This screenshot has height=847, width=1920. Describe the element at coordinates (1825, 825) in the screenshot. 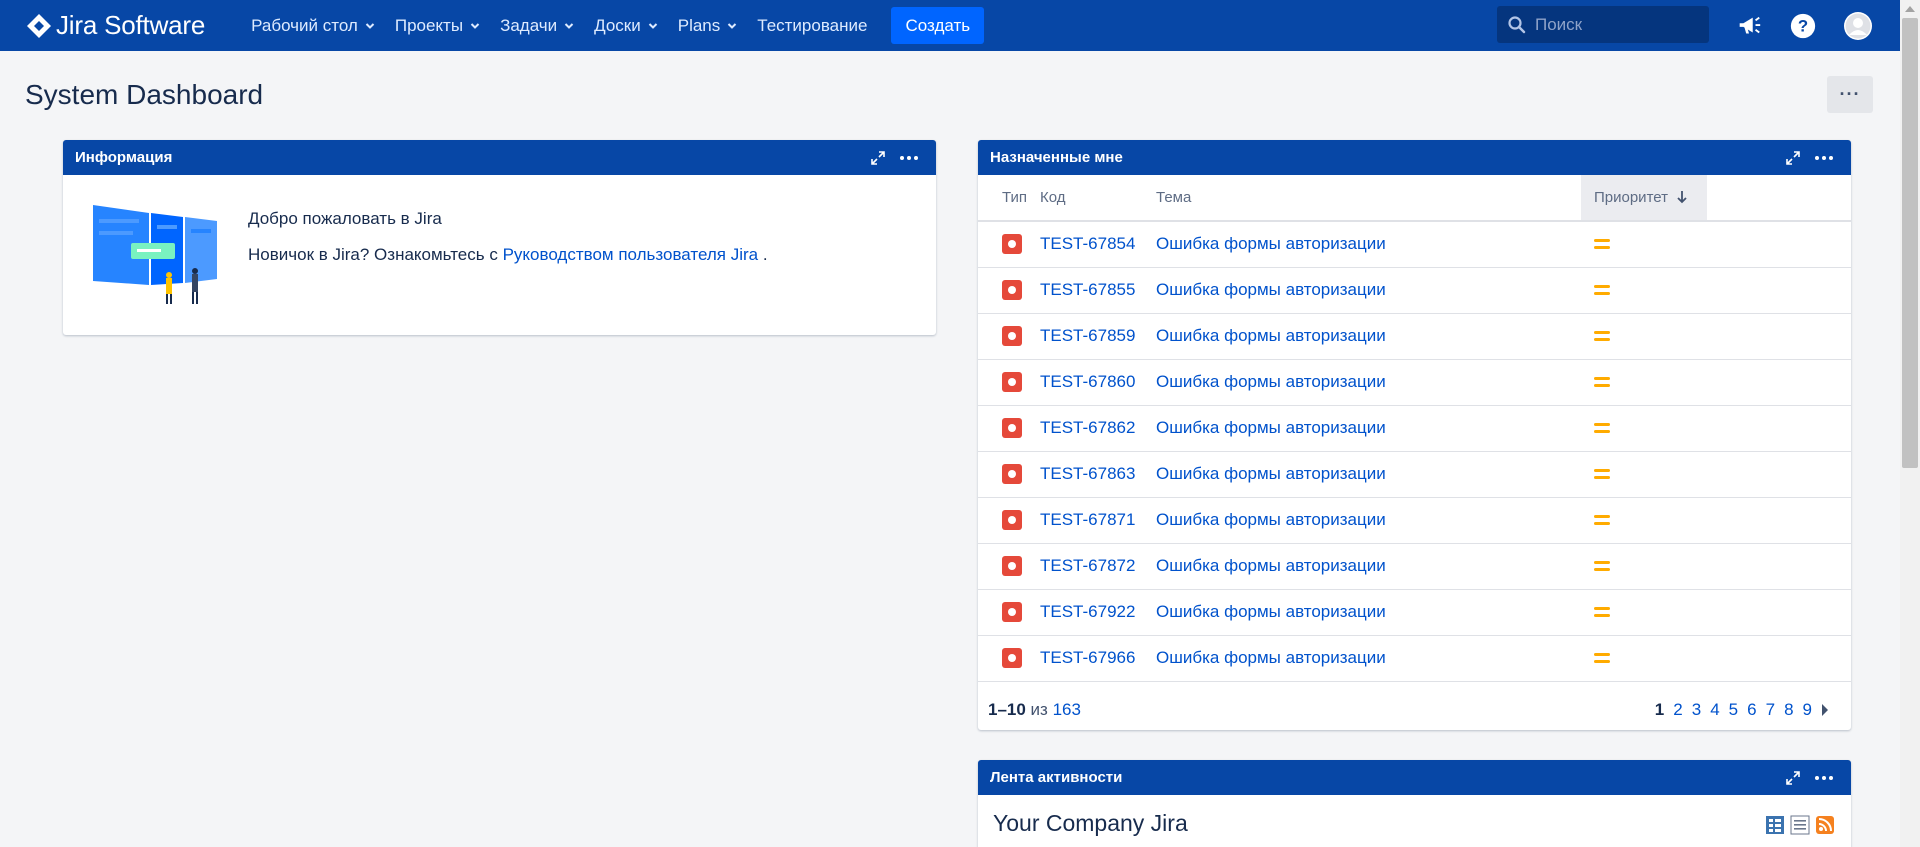

I see `rss-icon` at that location.